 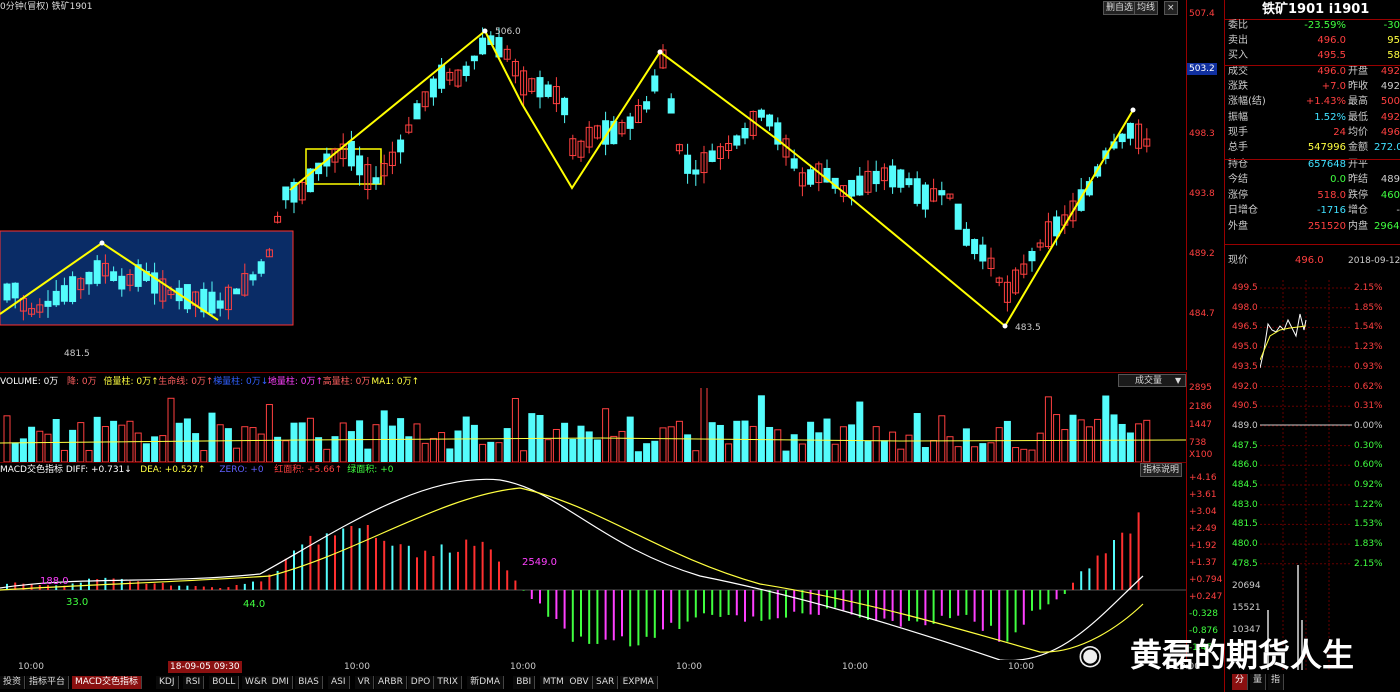 What do you see at coordinates (553, 682) in the screenshot?
I see `tab-15: MTM` at bounding box center [553, 682].